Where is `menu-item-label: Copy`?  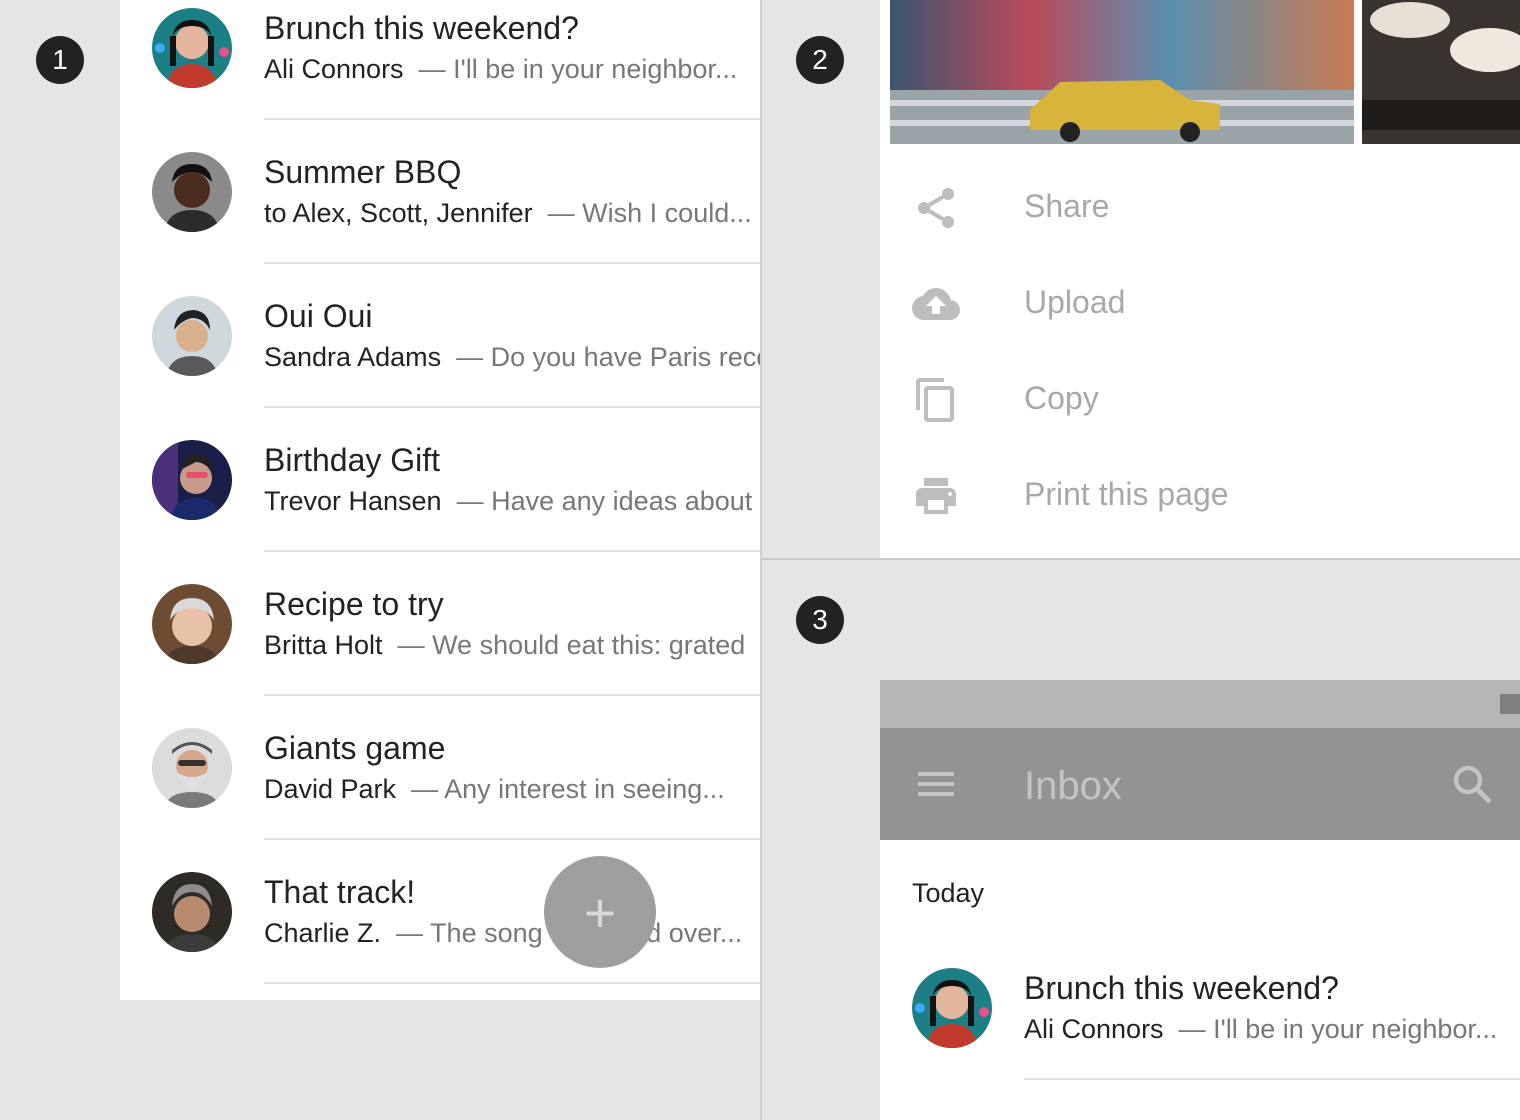
menu-item-label: Copy is located at coordinates (1061, 398).